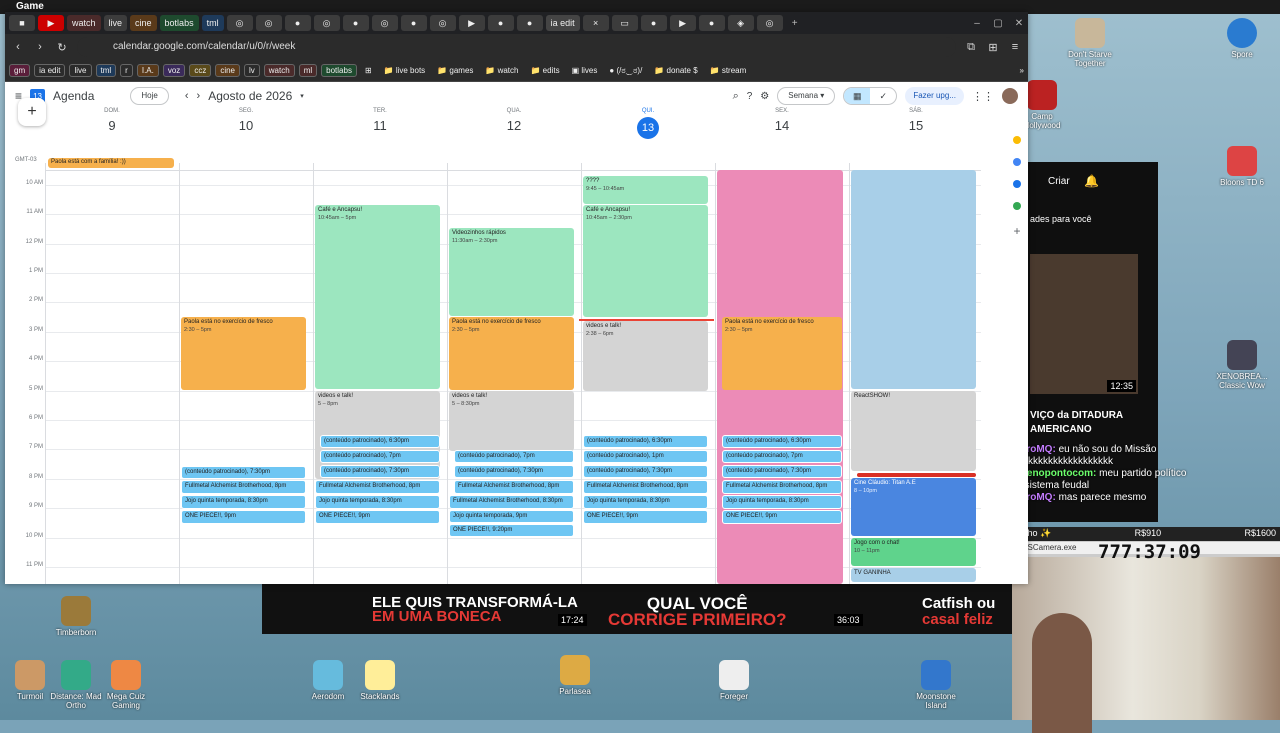 This screenshot has height=733, width=1280. What do you see at coordinates (1017, 140) in the screenshot?
I see `keep-icon` at bounding box center [1017, 140].